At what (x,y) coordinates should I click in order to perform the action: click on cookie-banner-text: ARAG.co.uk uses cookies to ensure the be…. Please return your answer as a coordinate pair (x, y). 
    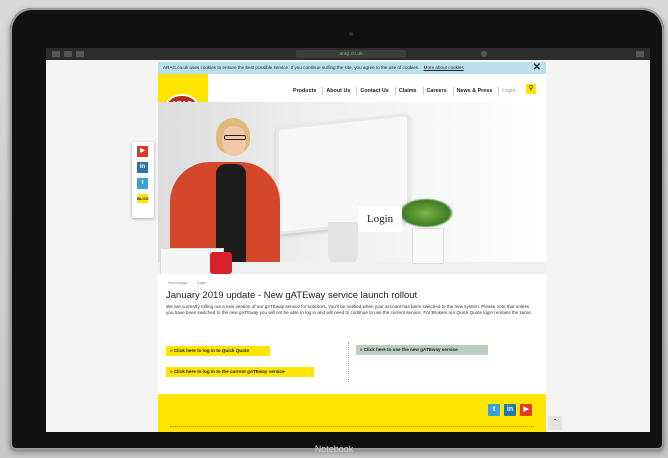
    Looking at the image, I should click on (291, 67).